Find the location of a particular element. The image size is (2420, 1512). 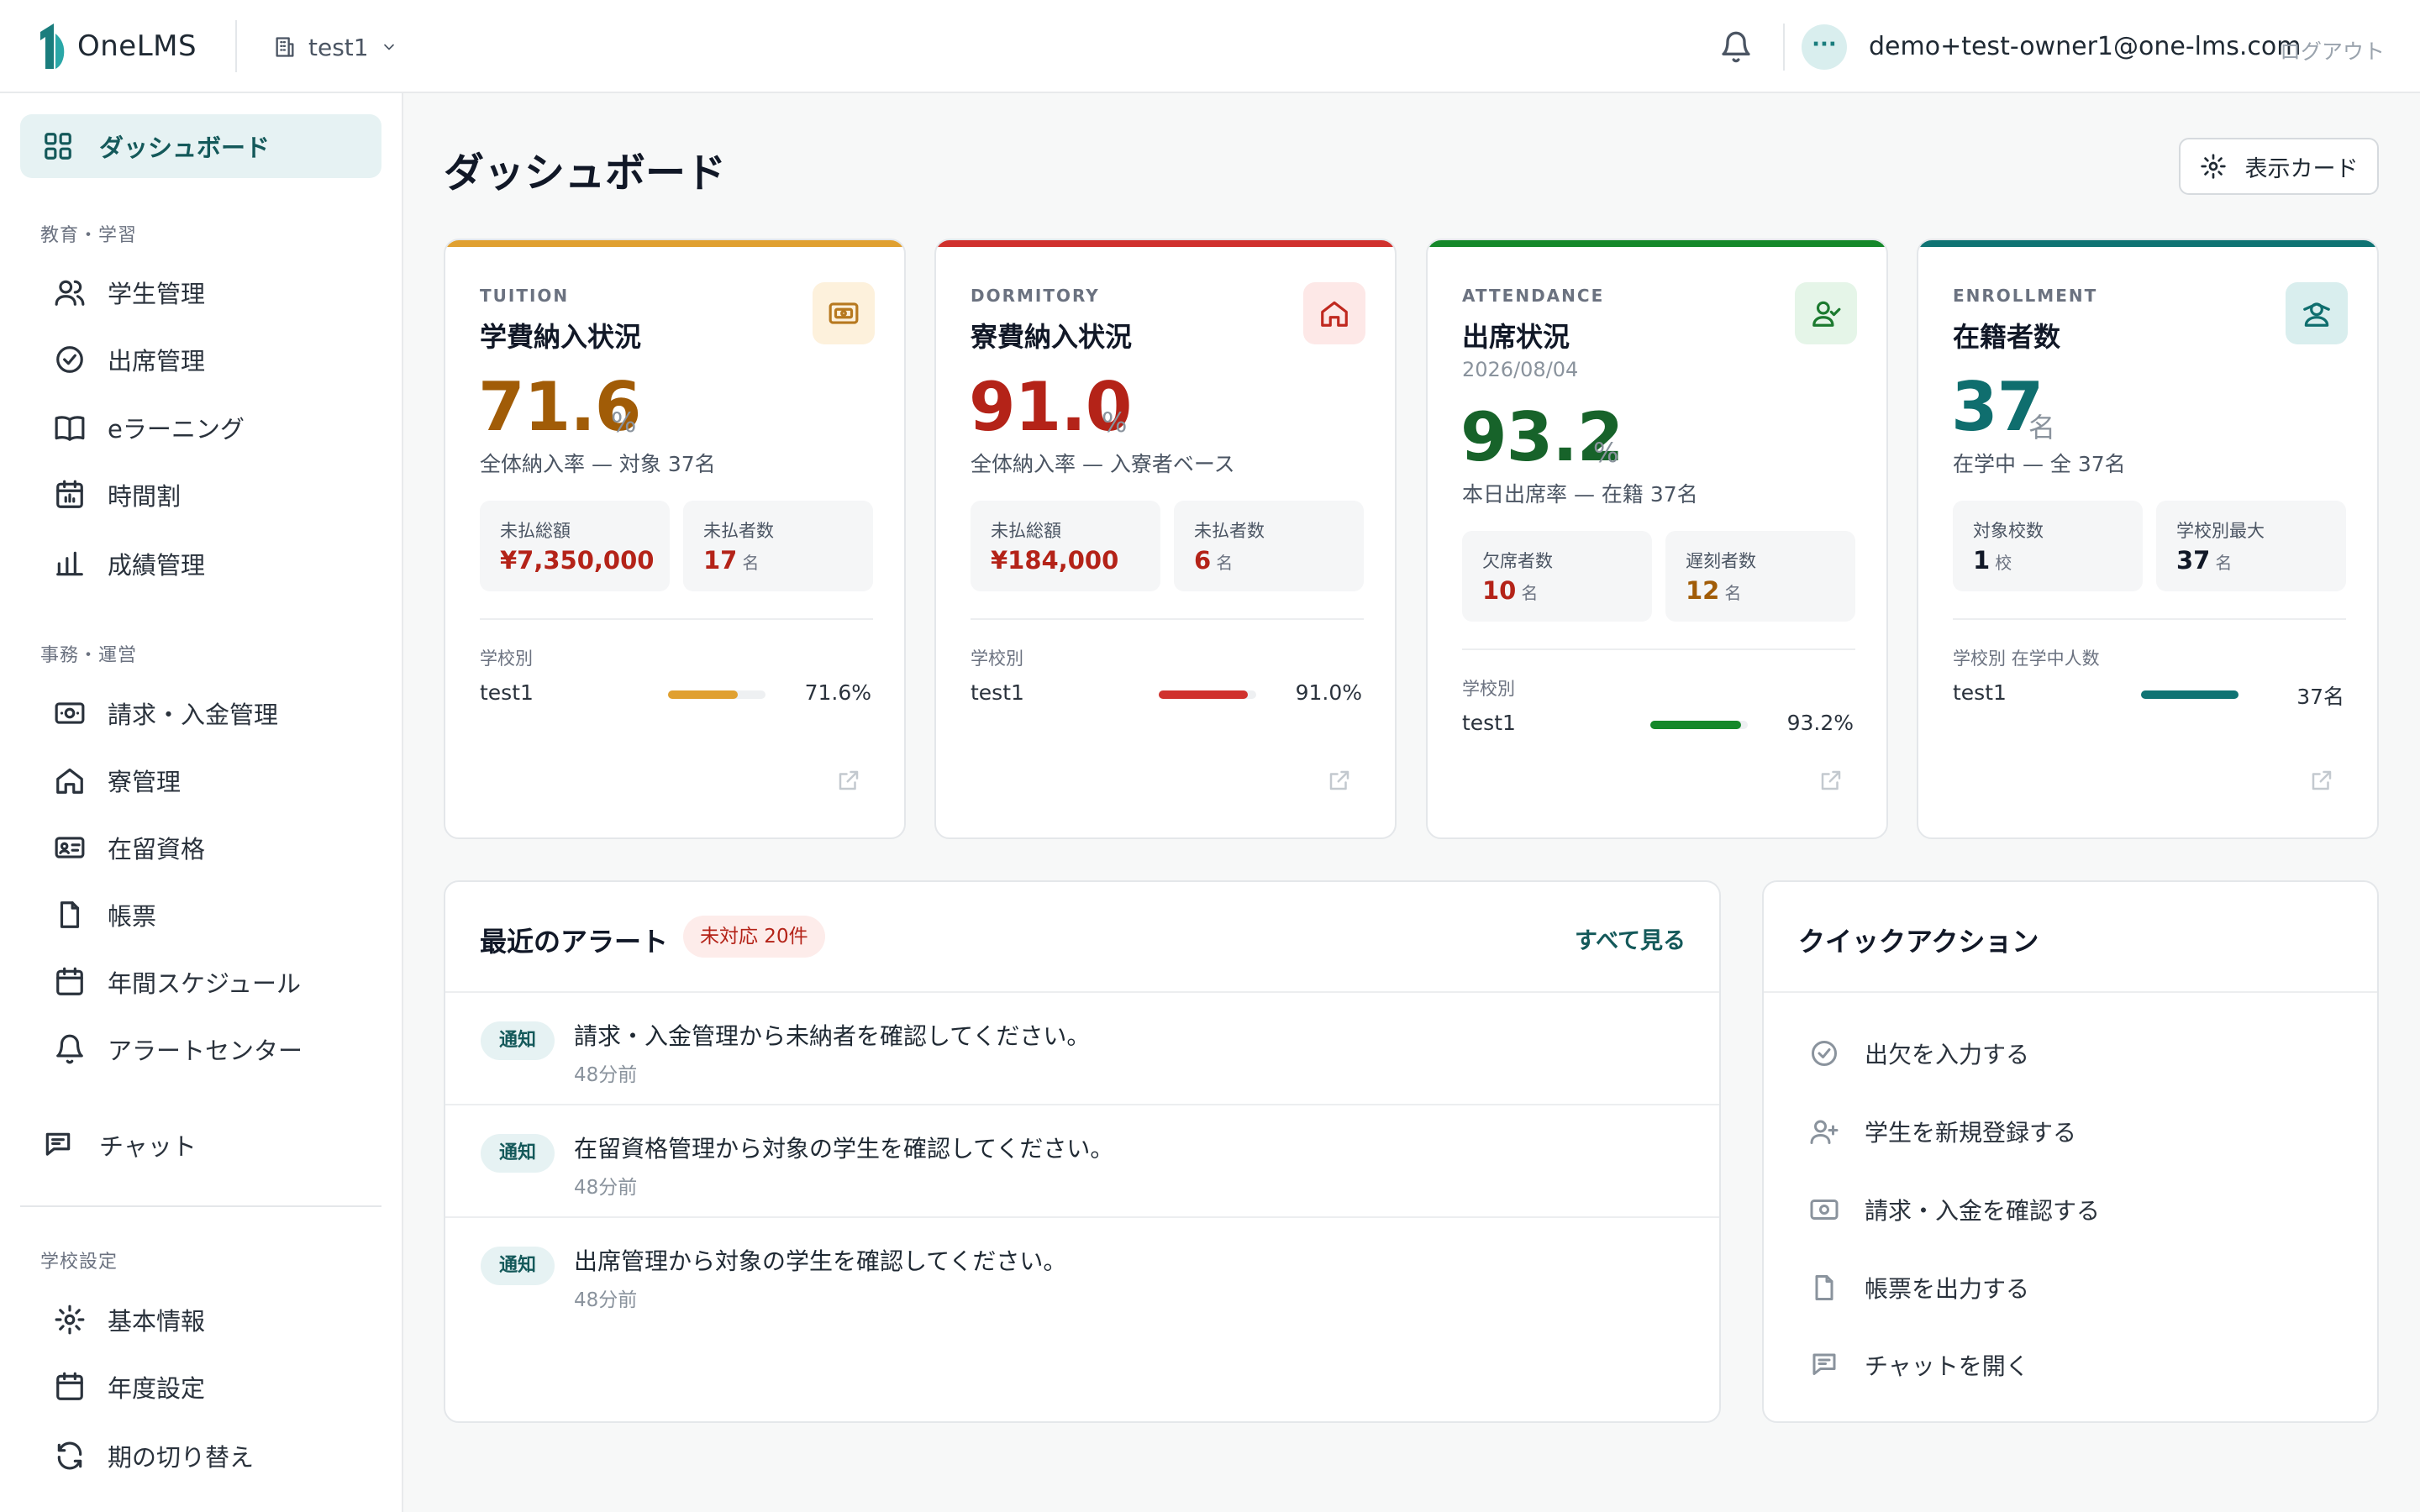

display-cards-label: 表示カード is located at coordinates (2301, 168).